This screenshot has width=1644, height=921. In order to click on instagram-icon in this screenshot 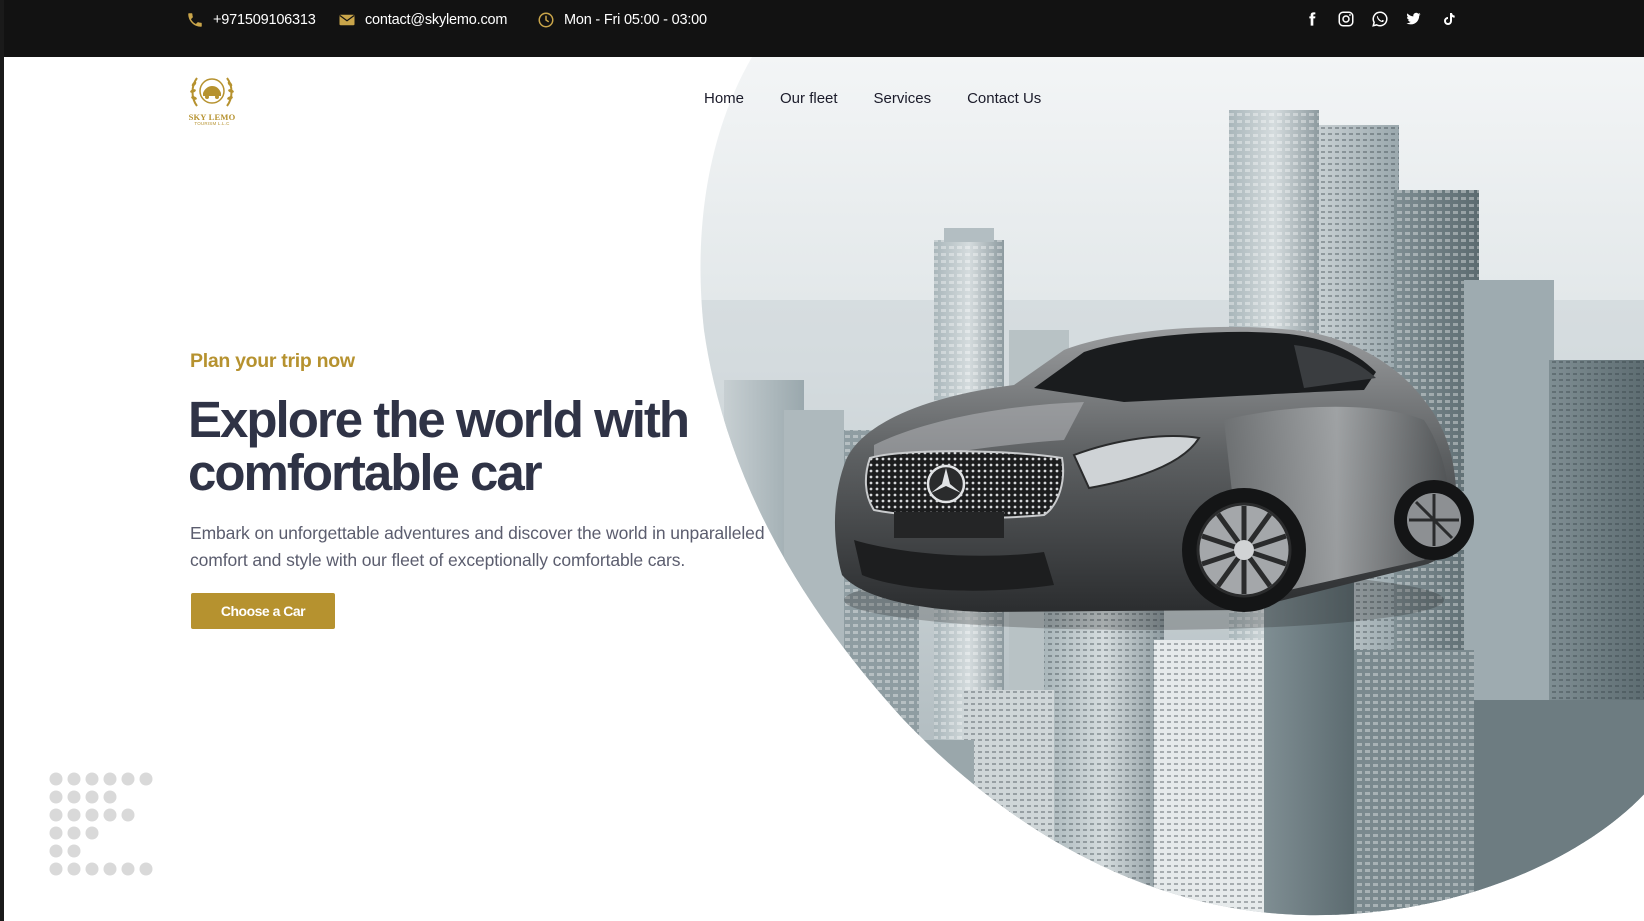, I will do `click(1345, 18)`.